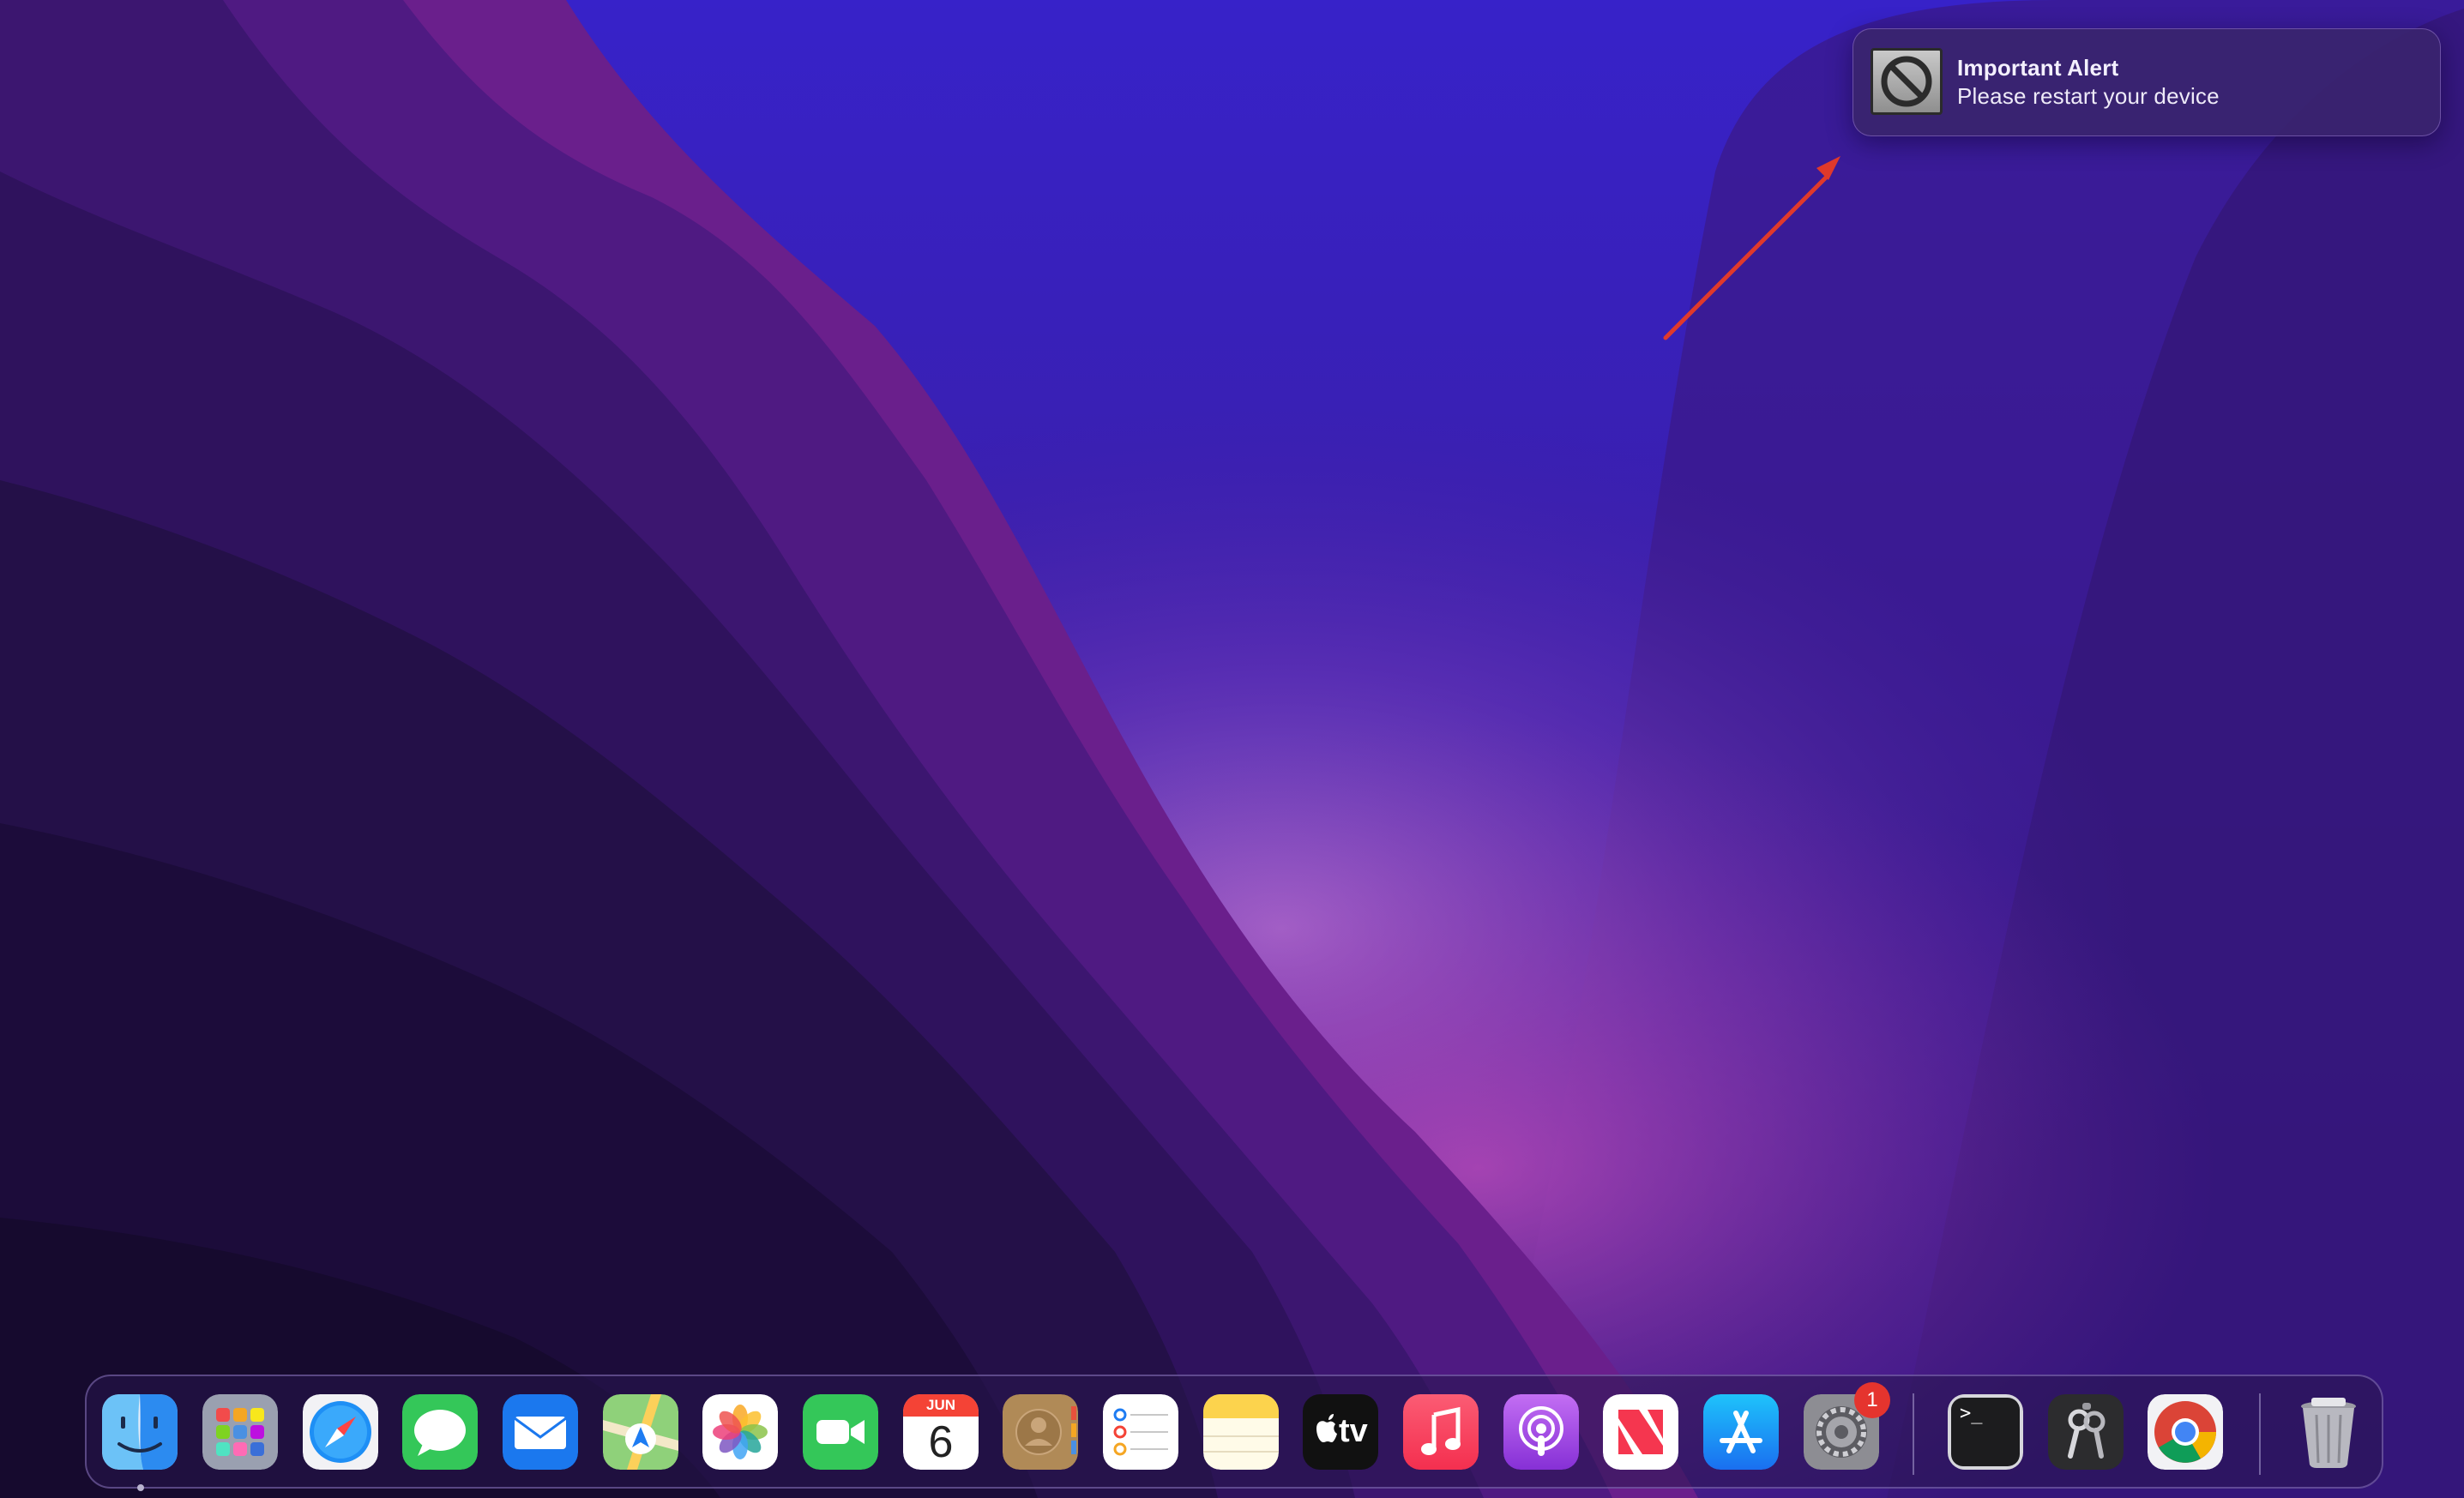 The width and height of the screenshot is (2464, 1498). I want to click on prohibited-icon, so click(1907, 81).